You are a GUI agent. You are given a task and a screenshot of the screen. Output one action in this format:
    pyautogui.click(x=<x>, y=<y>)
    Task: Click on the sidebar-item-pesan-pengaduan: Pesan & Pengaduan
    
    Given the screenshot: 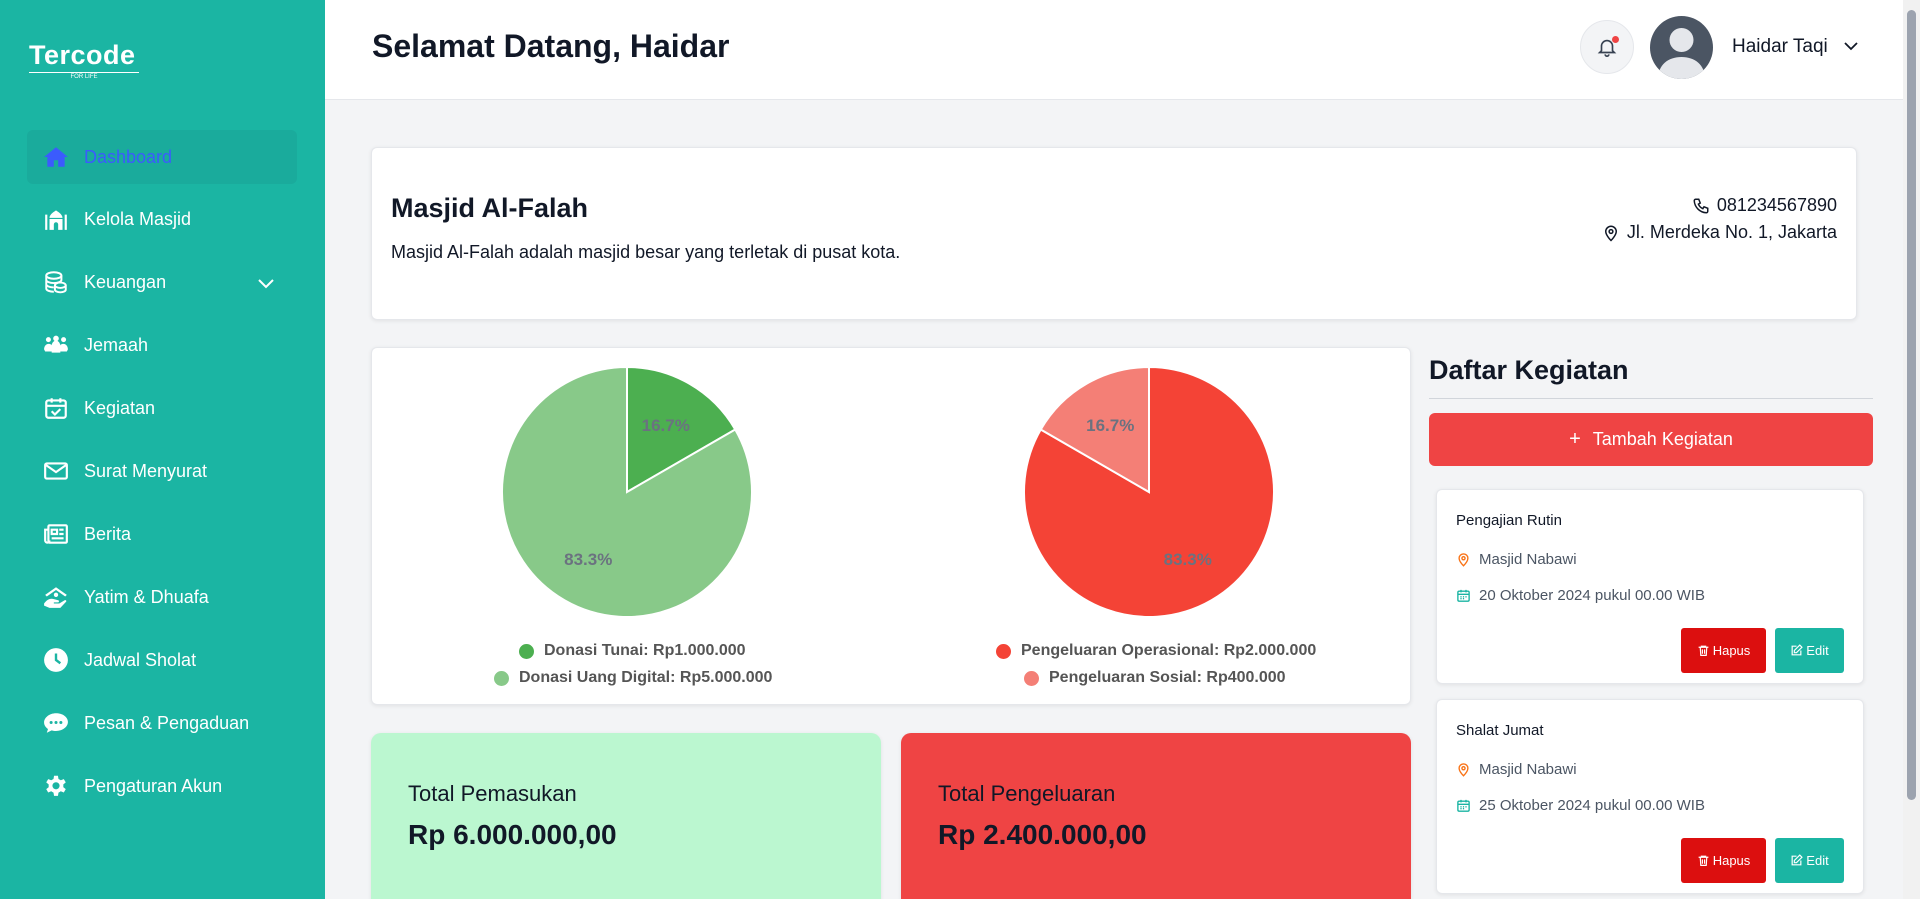 What is the action you would take?
    pyautogui.click(x=162, y=723)
    